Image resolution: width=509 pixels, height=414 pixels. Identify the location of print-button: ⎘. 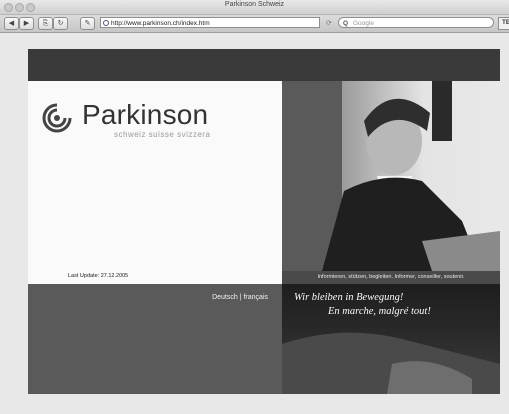
(45, 23).